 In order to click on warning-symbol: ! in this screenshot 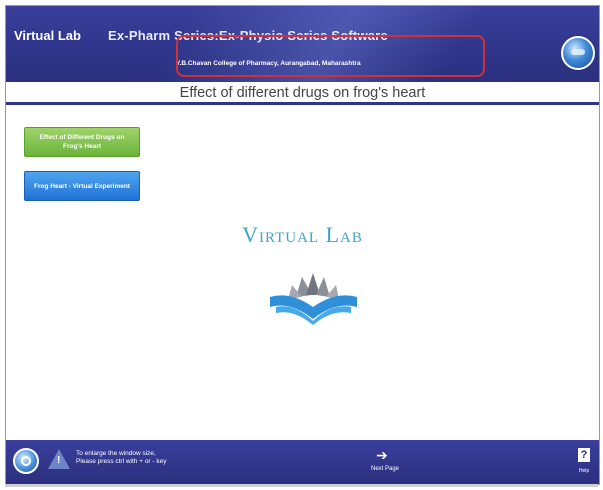, I will do `click(59, 460)`.